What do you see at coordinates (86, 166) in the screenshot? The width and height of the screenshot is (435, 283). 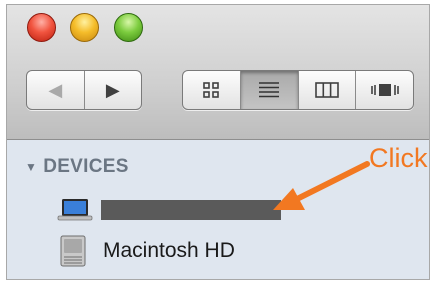 I see `section-title: DEVICES` at bounding box center [86, 166].